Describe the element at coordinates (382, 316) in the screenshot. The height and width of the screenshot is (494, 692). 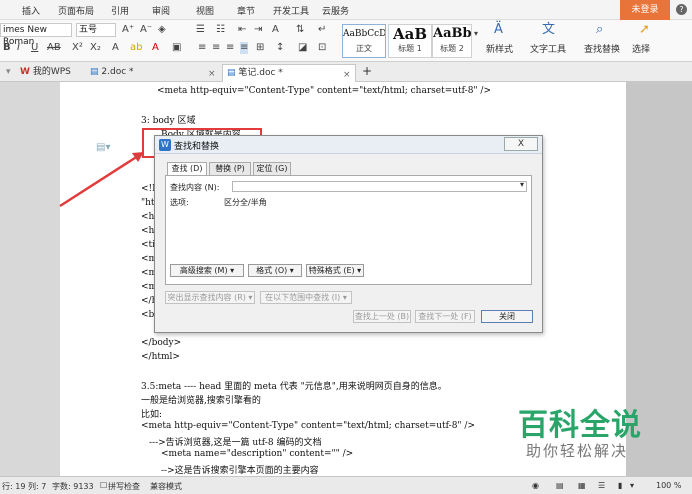
I see `find-previous-button: 查找上一处 (B)` at that location.